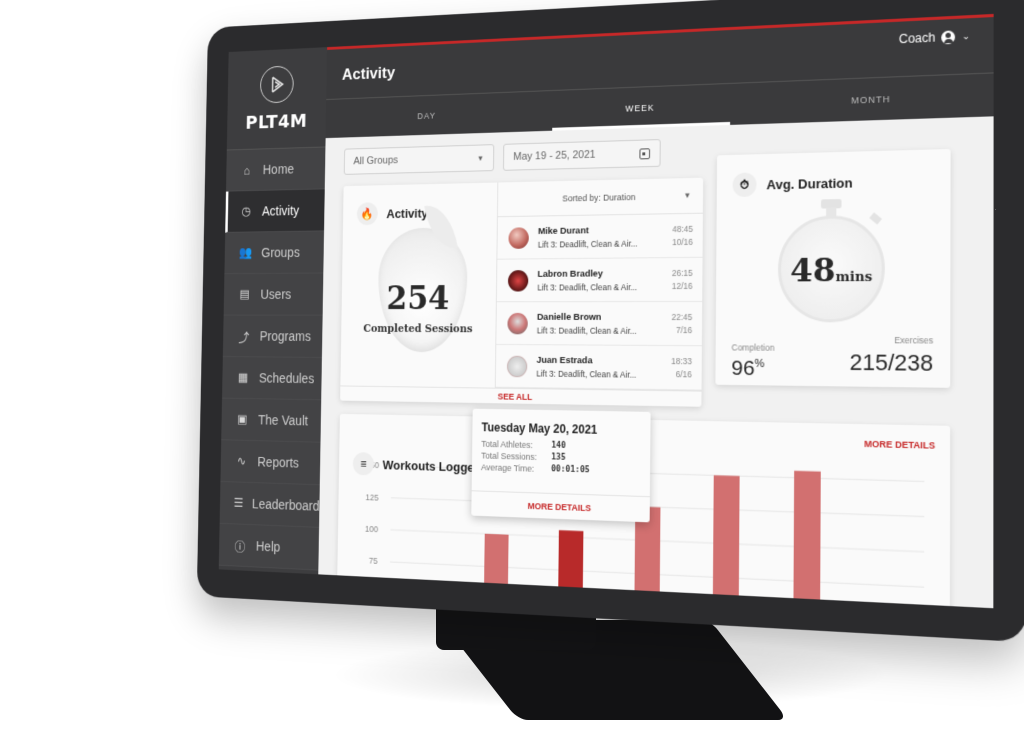  I want to click on sidebar-item-activity: ◷ Activity, so click(275, 211).